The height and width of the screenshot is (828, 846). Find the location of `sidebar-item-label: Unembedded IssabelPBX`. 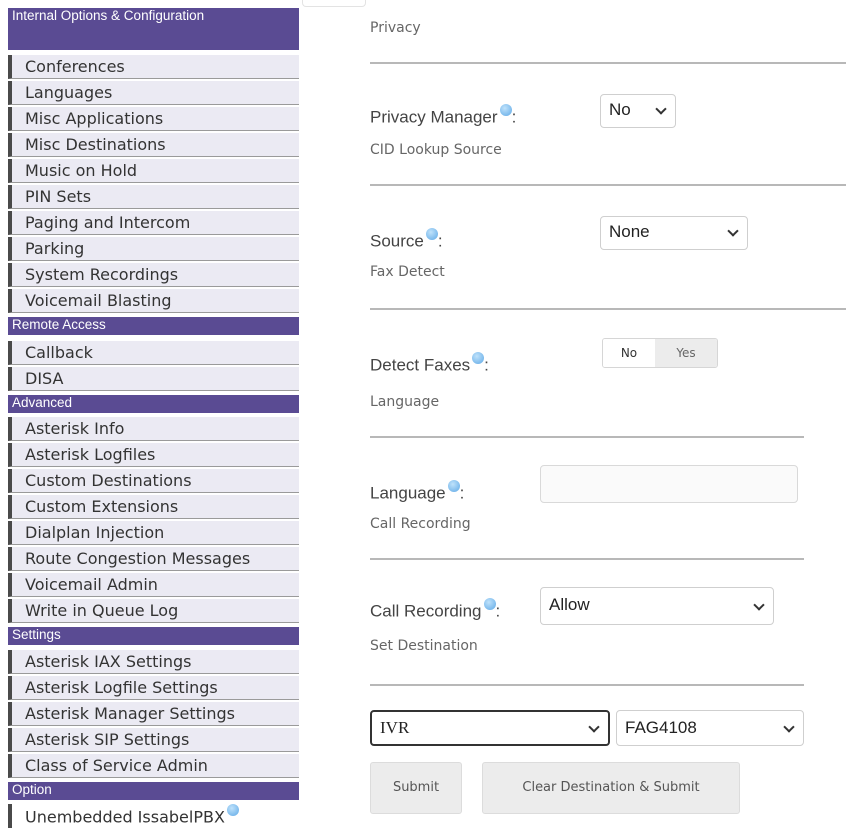

sidebar-item-label: Unembedded IssabelPBX is located at coordinates (125, 817).